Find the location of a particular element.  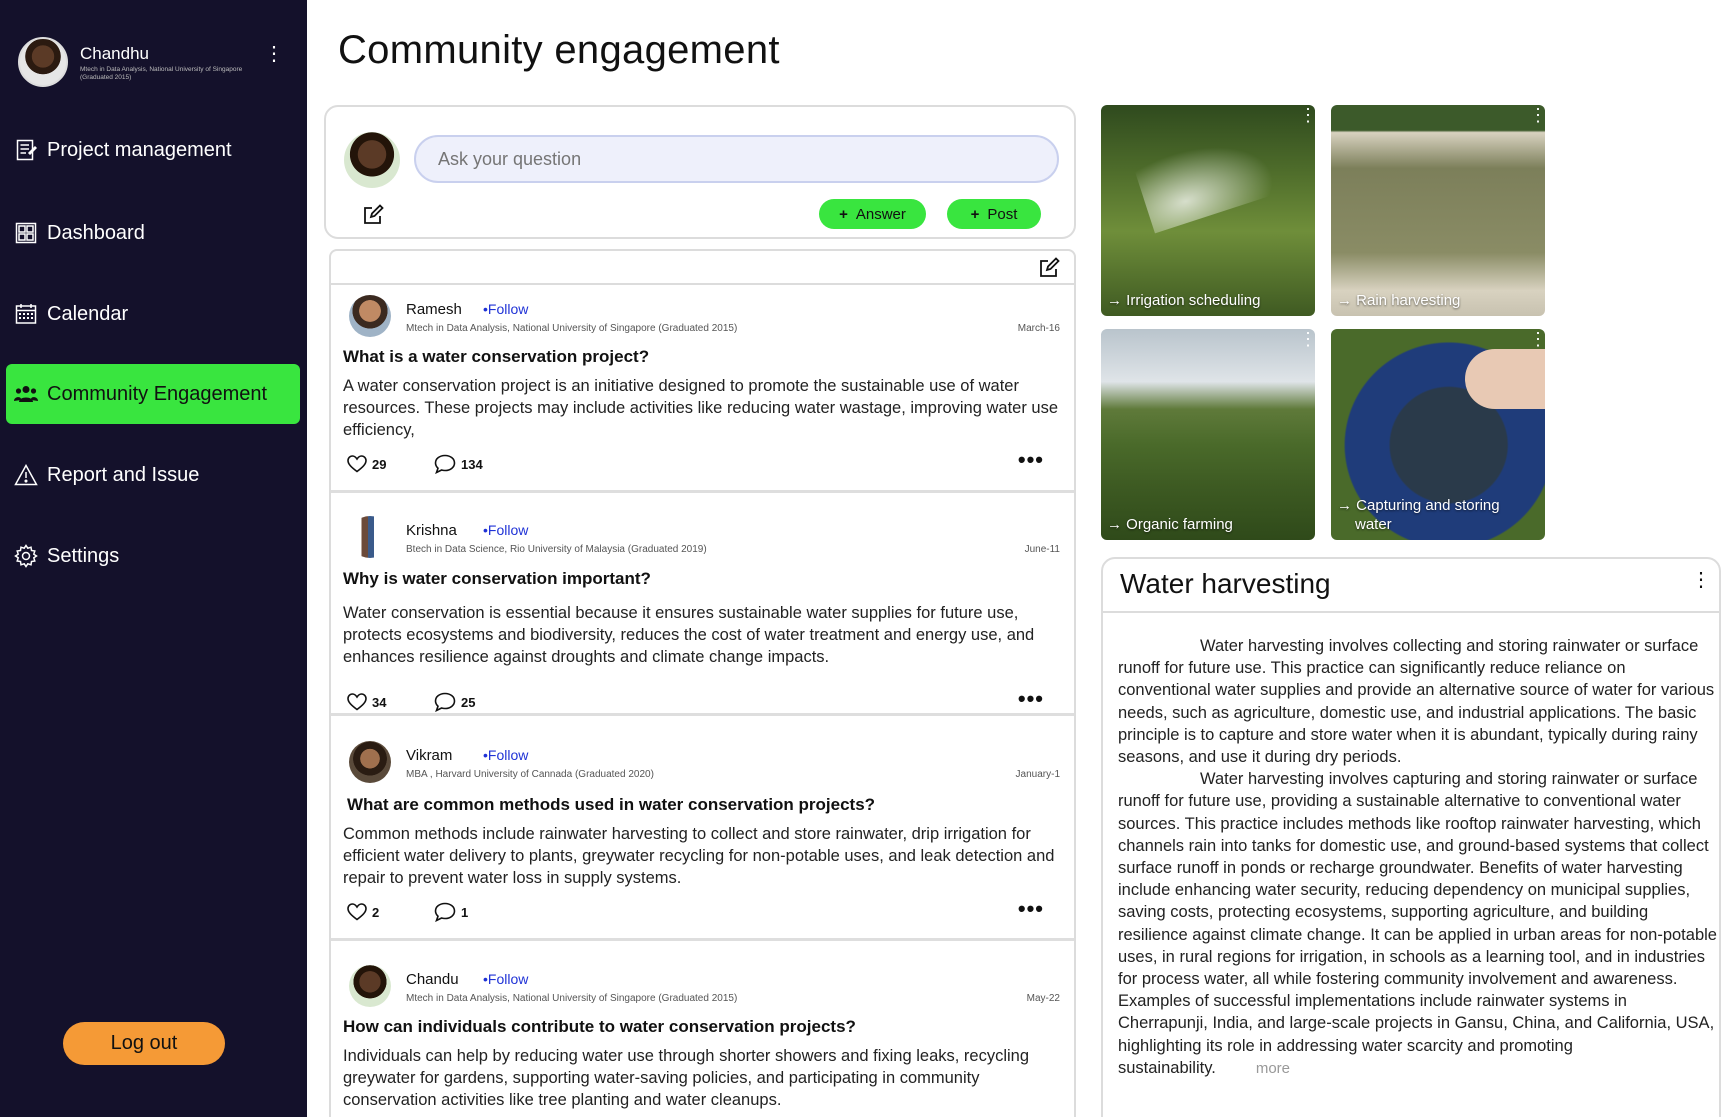

ask-question-input is located at coordinates (736, 159).